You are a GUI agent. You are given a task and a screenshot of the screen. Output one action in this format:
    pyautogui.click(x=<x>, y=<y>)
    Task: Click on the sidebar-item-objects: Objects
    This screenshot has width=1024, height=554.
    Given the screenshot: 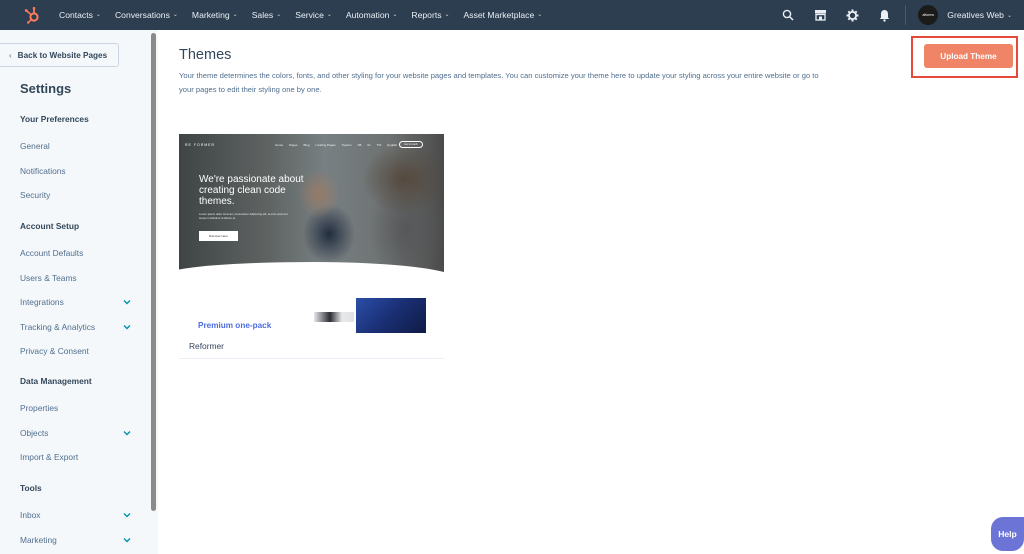 What is the action you would take?
    pyautogui.click(x=75, y=433)
    